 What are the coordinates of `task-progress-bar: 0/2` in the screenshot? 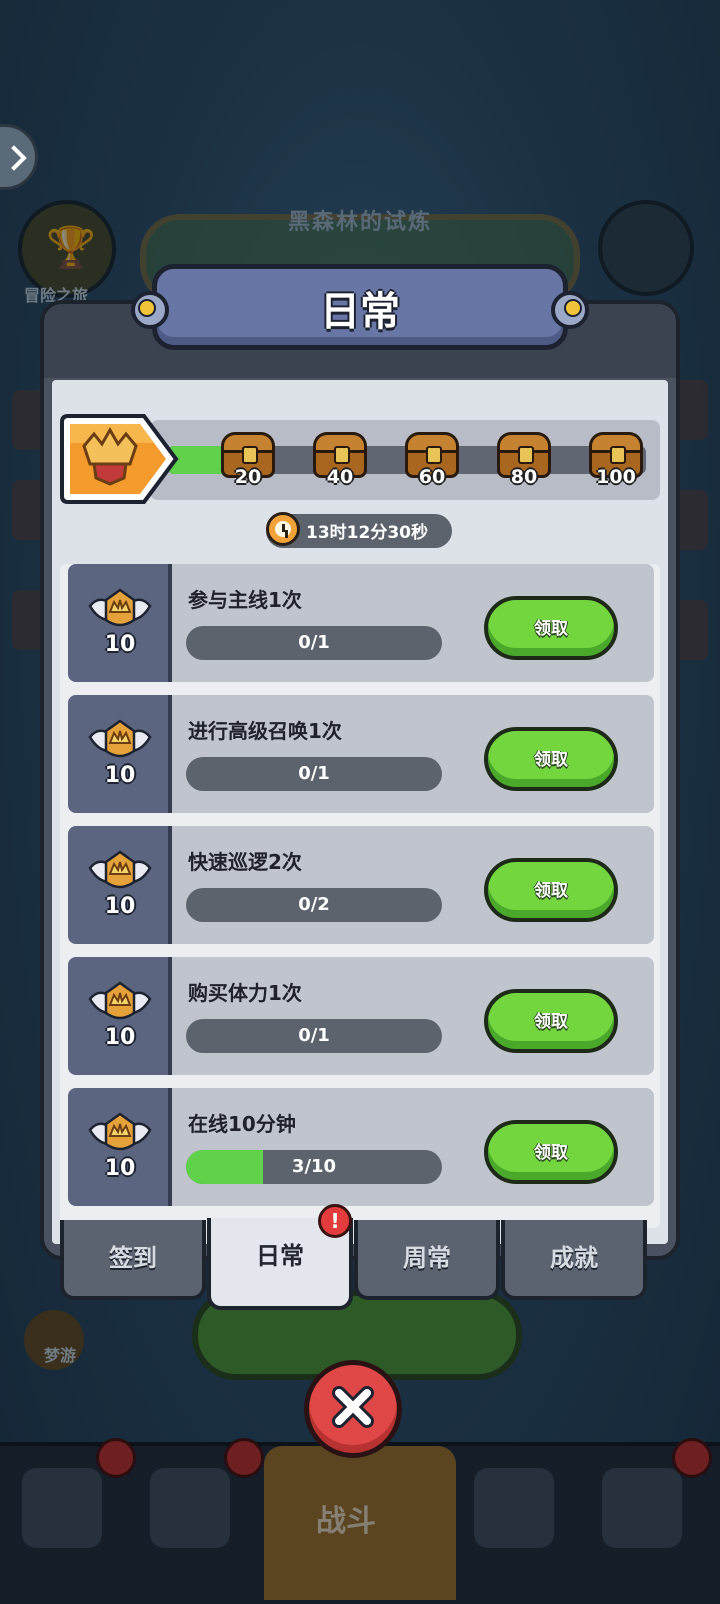 It's located at (314, 905).